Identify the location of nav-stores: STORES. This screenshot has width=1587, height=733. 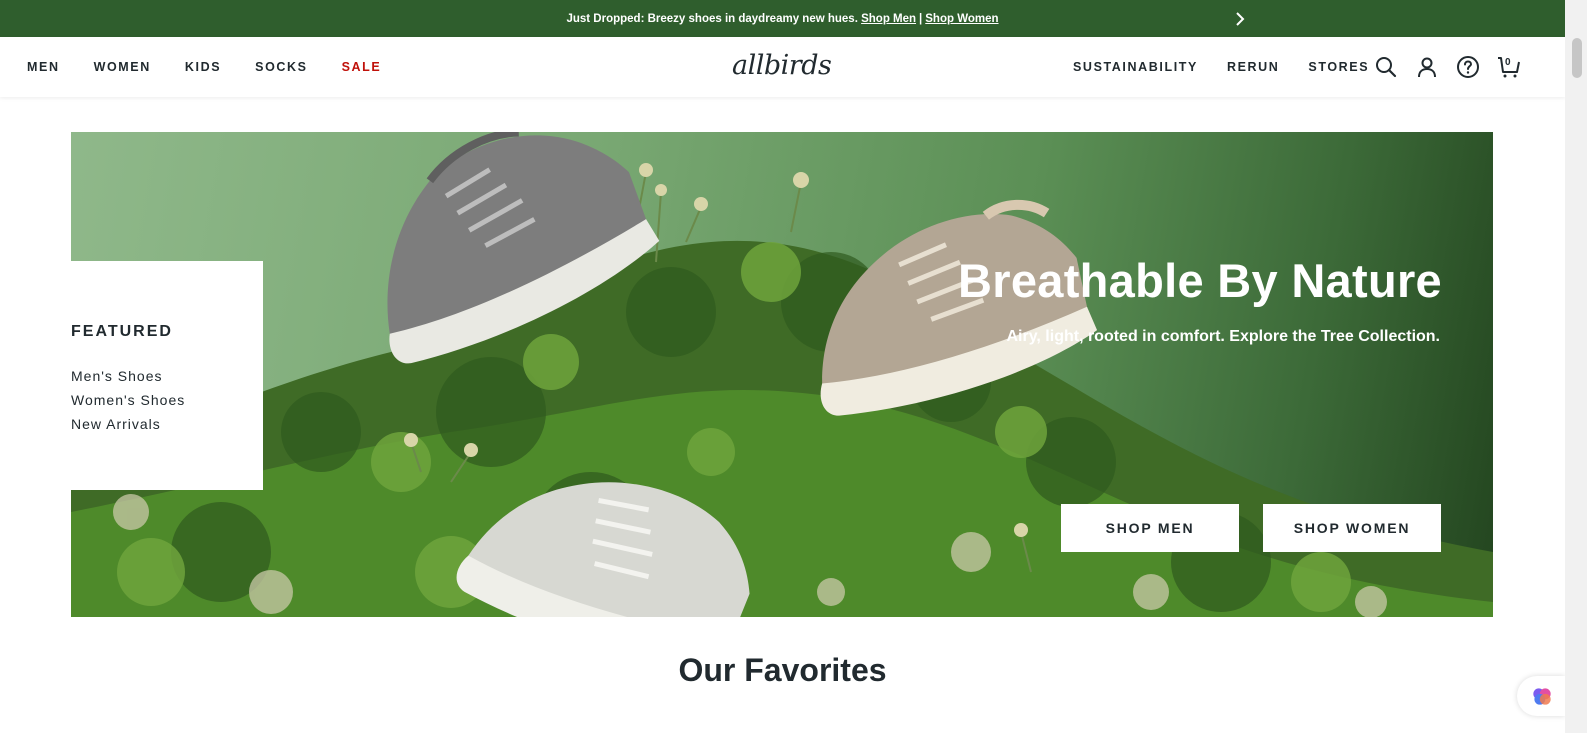
(1338, 67).